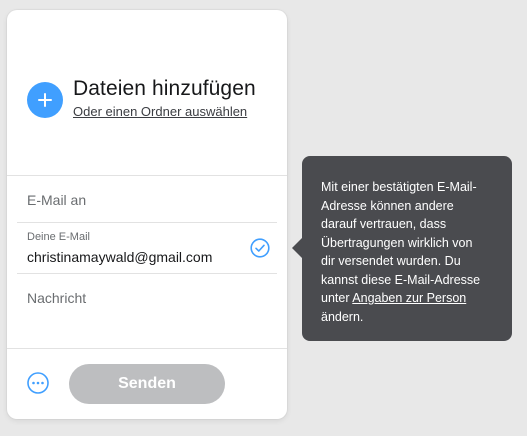  Describe the element at coordinates (399, 187) in the screenshot. I see `tooltip-line: Mit einer bestätigten E-Mail-` at that location.